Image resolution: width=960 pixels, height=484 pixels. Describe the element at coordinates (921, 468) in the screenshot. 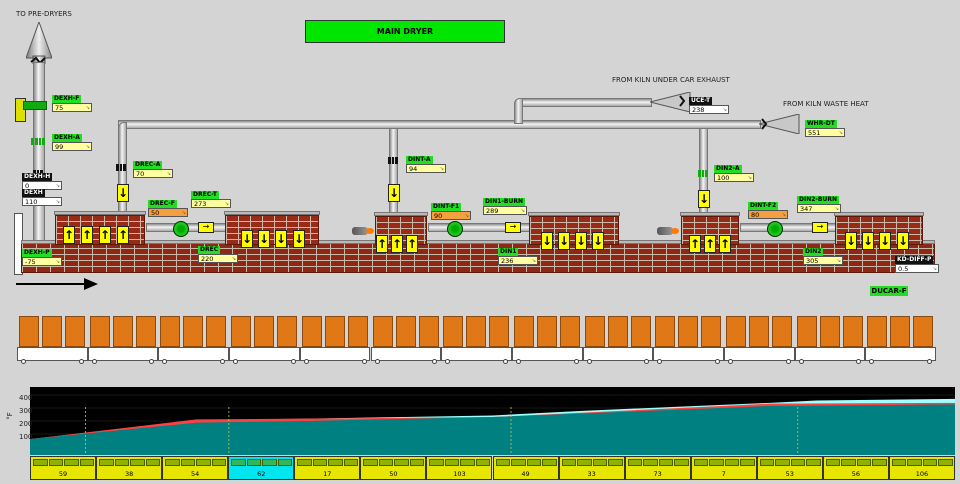

I see `zone-cell: 106` at that location.